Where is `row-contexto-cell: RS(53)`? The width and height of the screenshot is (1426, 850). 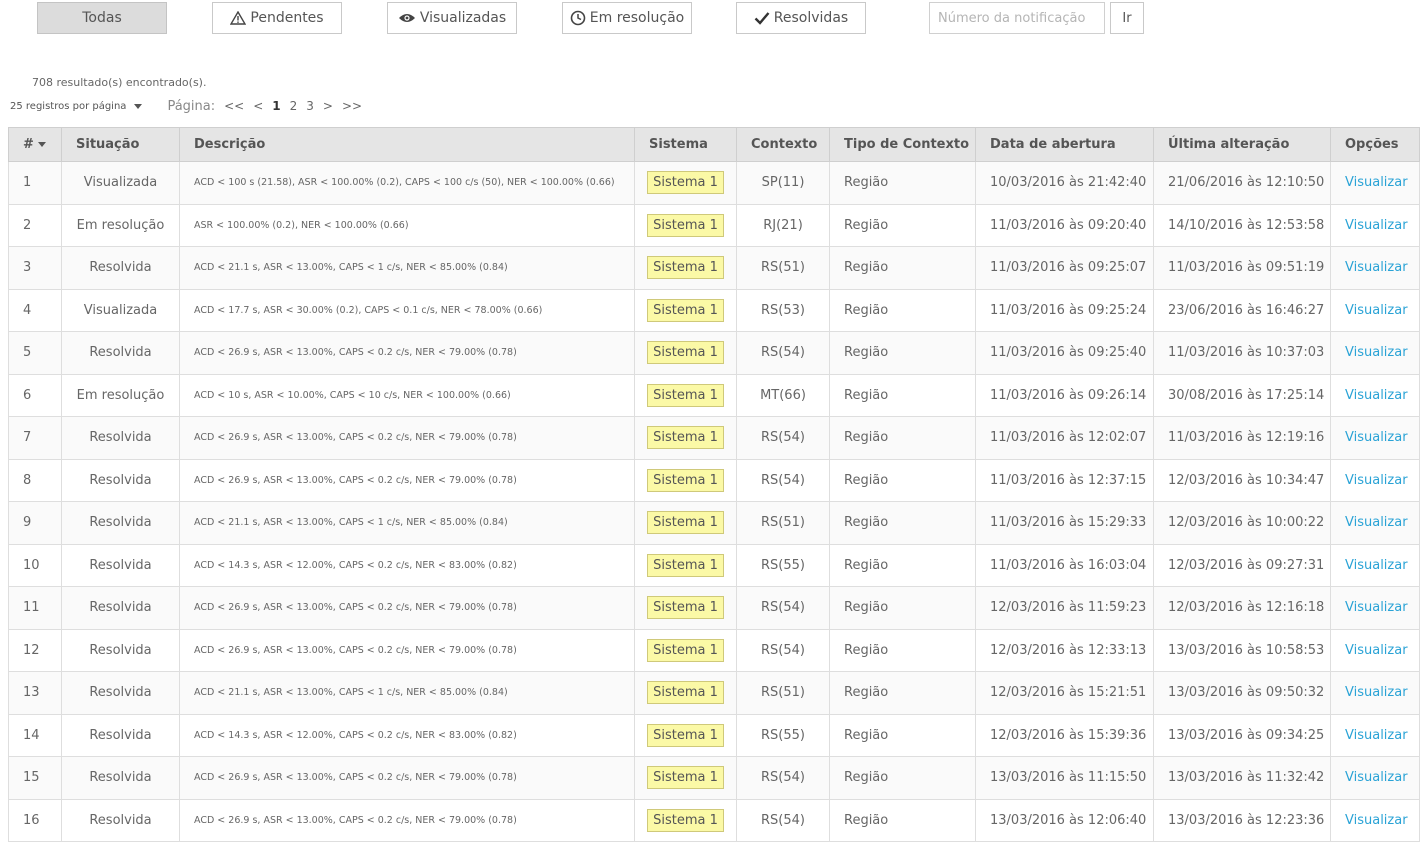
row-contexto-cell: RS(53) is located at coordinates (783, 310).